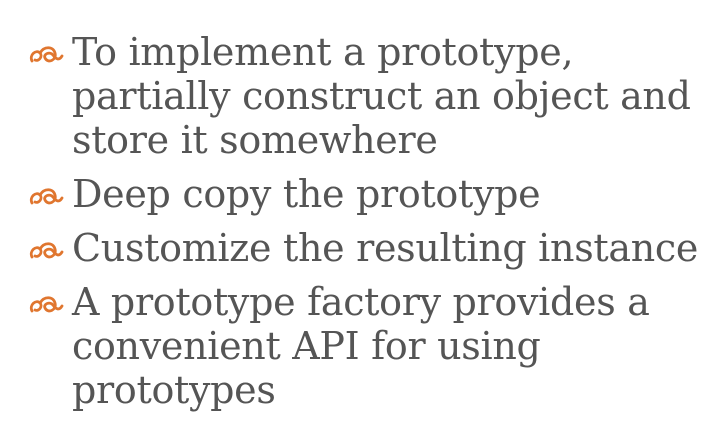  What do you see at coordinates (306, 194) in the screenshot?
I see `bullet-text: Deep copy the prototype` at bounding box center [306, 194].